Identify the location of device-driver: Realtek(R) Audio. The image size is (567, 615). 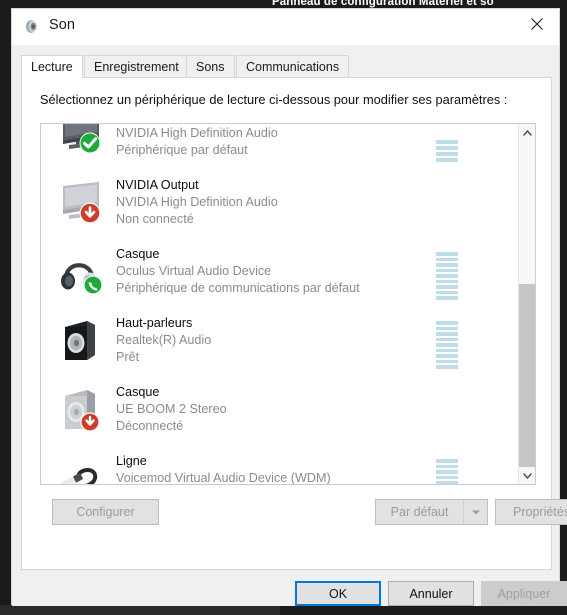
(164, 340).